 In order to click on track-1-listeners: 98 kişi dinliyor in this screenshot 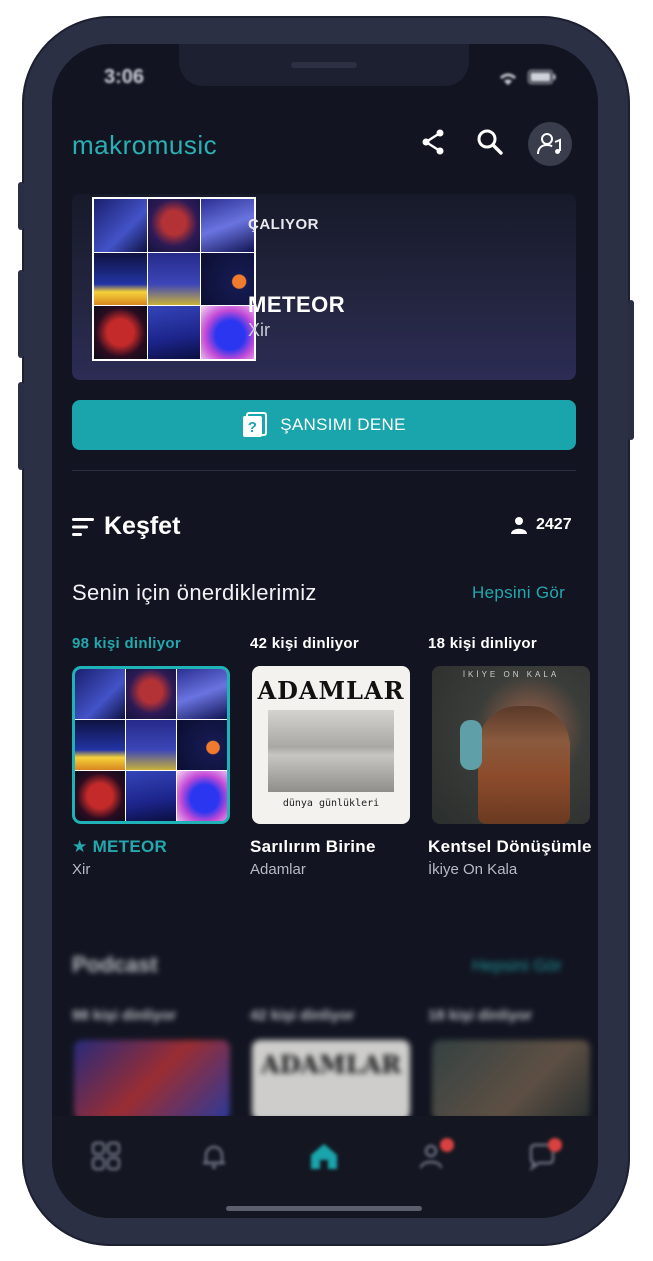, I will do `click(127, 643)`.